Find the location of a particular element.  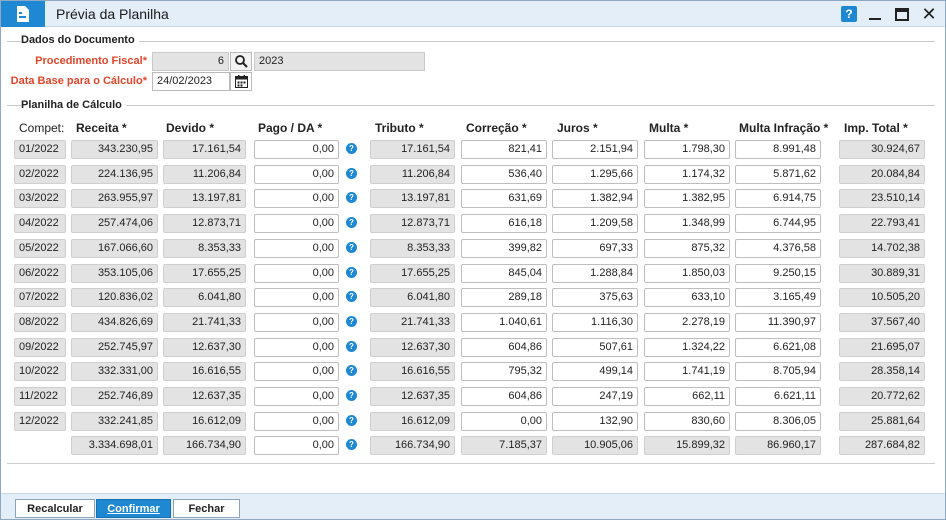

search-button is located at coordinates (241, 61).